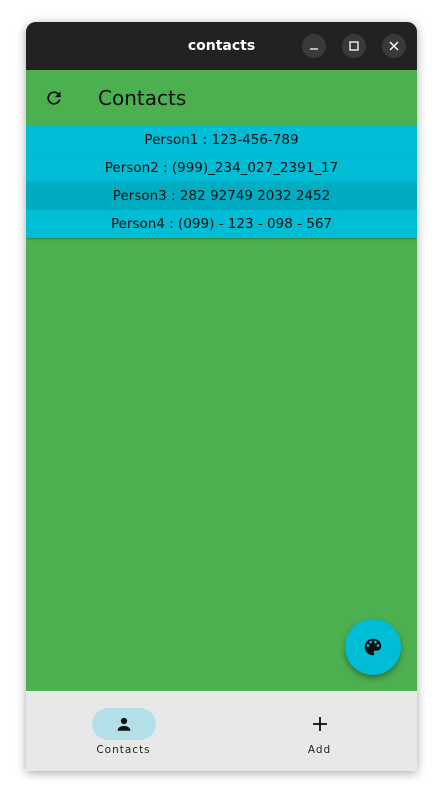 This screenshot has width=443, height=800. What do you see at coordinates (221, 98) in the screenshot?
I see `app-bar: Contacts` at bounding box center [221, 98].